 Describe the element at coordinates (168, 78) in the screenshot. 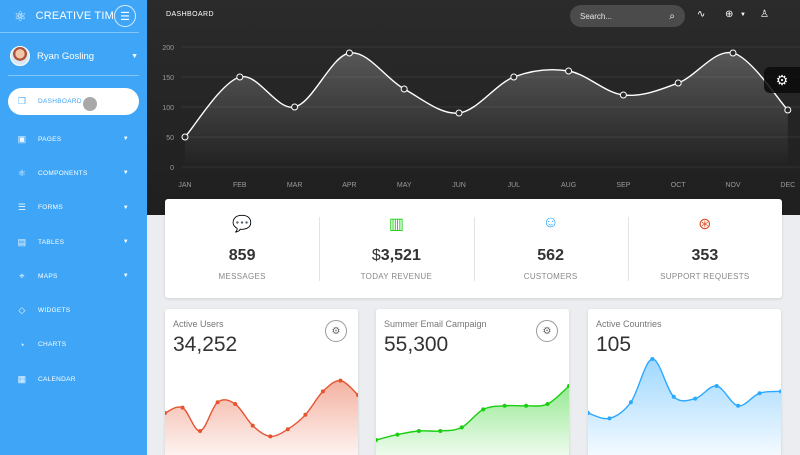

I see `y-tick-label: 150` at that location.